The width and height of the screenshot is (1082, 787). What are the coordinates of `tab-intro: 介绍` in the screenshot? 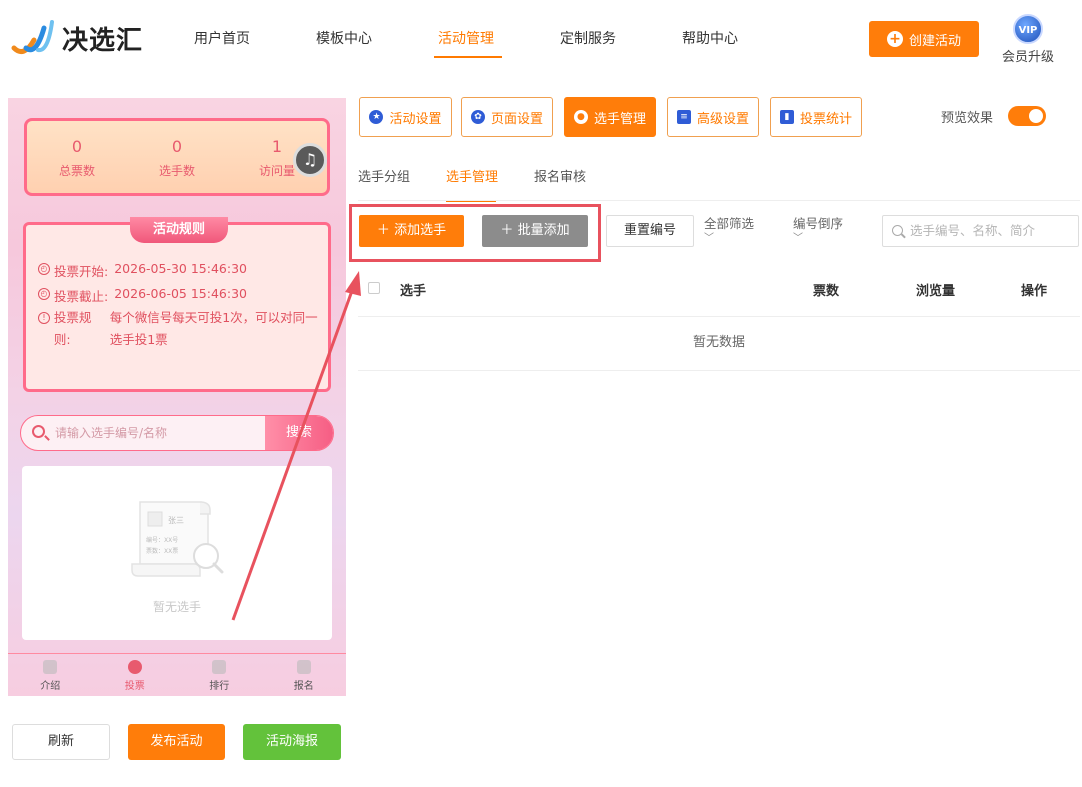 It's located at (50, 675).